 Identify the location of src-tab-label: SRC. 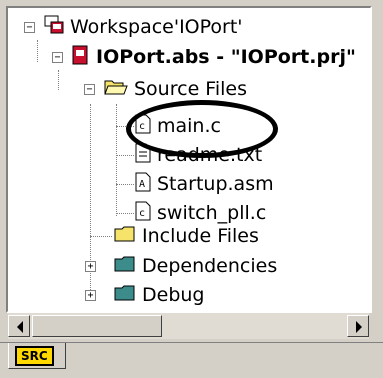
(34, 356).